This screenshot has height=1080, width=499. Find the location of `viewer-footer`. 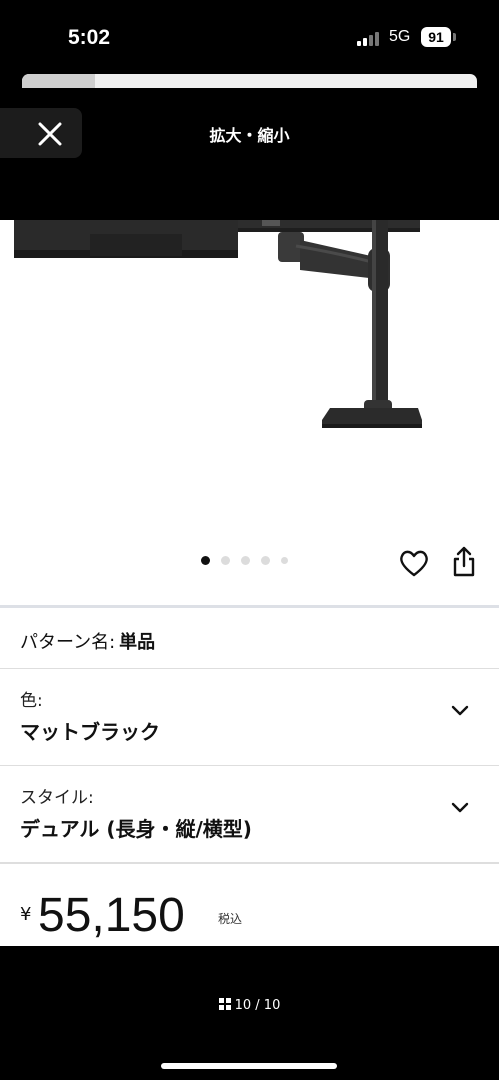

viewer-footer is located at coordinates (249, 1013).